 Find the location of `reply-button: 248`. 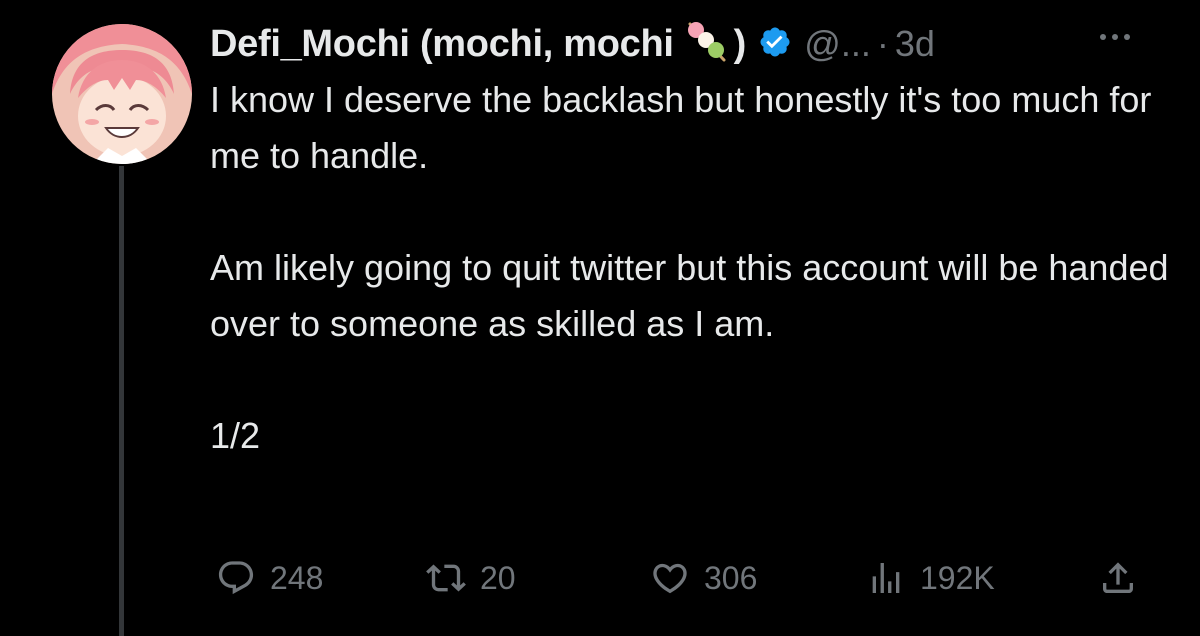

reply-button: 248 is located at coordinates (269, 578).